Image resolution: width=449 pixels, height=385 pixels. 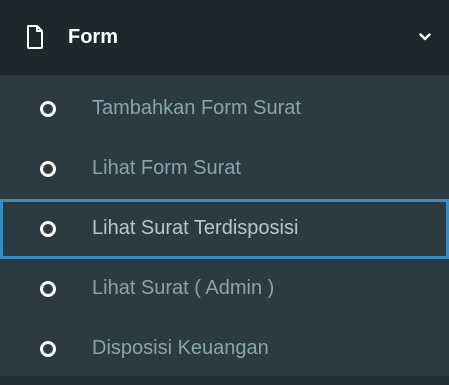 What do you see at coordinates (196, 108) in the screenshot?
I see `menu-item-label: Tambahkan Form Surat` at bounding box center [196, 108].